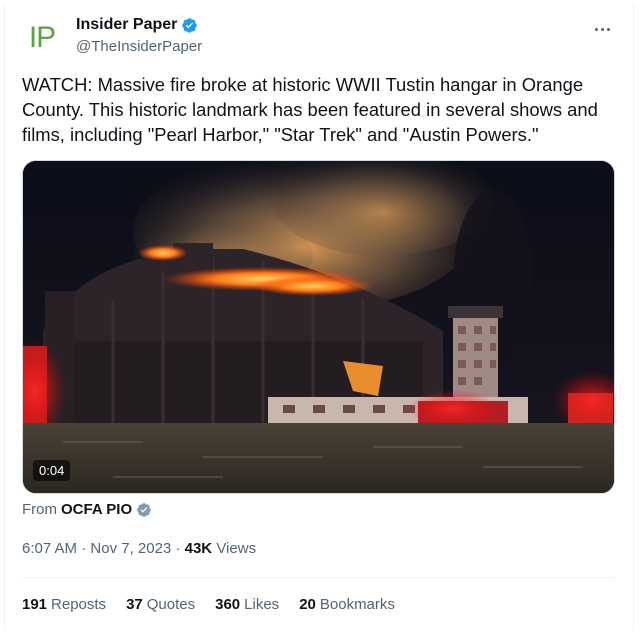 This screenshot has height=633, width=640. I want to click on verified-badge-icon, so click(190, 25).